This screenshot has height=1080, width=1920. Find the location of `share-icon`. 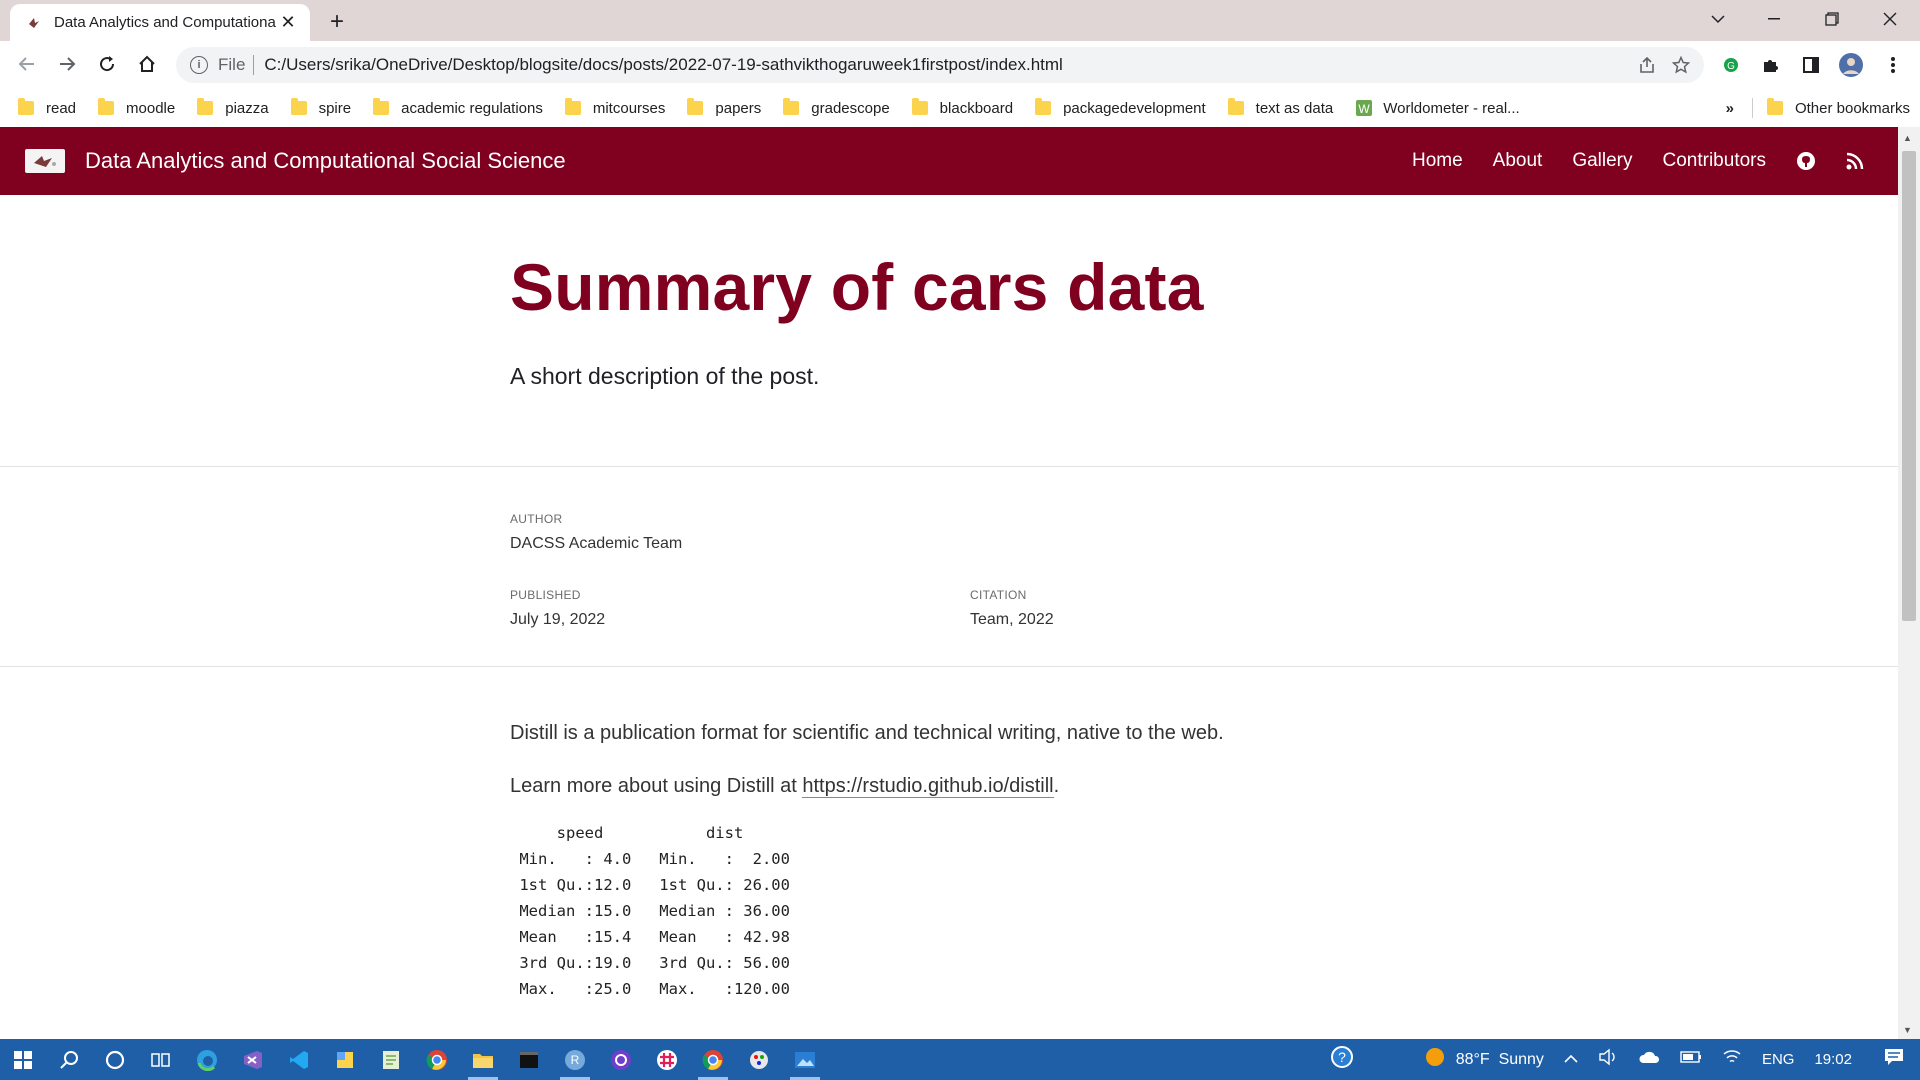

share-icon is located at coordinates (1647, 65).